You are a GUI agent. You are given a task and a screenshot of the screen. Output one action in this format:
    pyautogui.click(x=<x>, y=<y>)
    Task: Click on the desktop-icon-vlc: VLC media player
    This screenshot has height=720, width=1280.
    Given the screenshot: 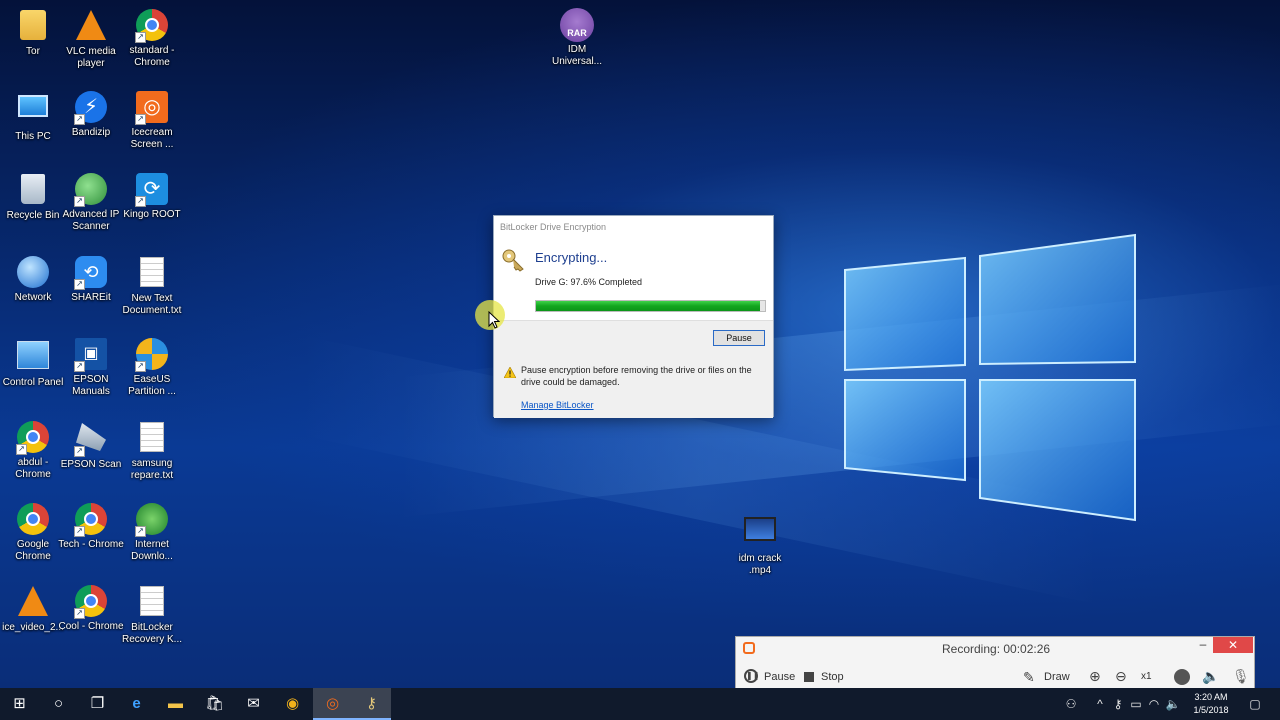 What is the action you would take?
    pyautogui.click(x=91, y=39)
    